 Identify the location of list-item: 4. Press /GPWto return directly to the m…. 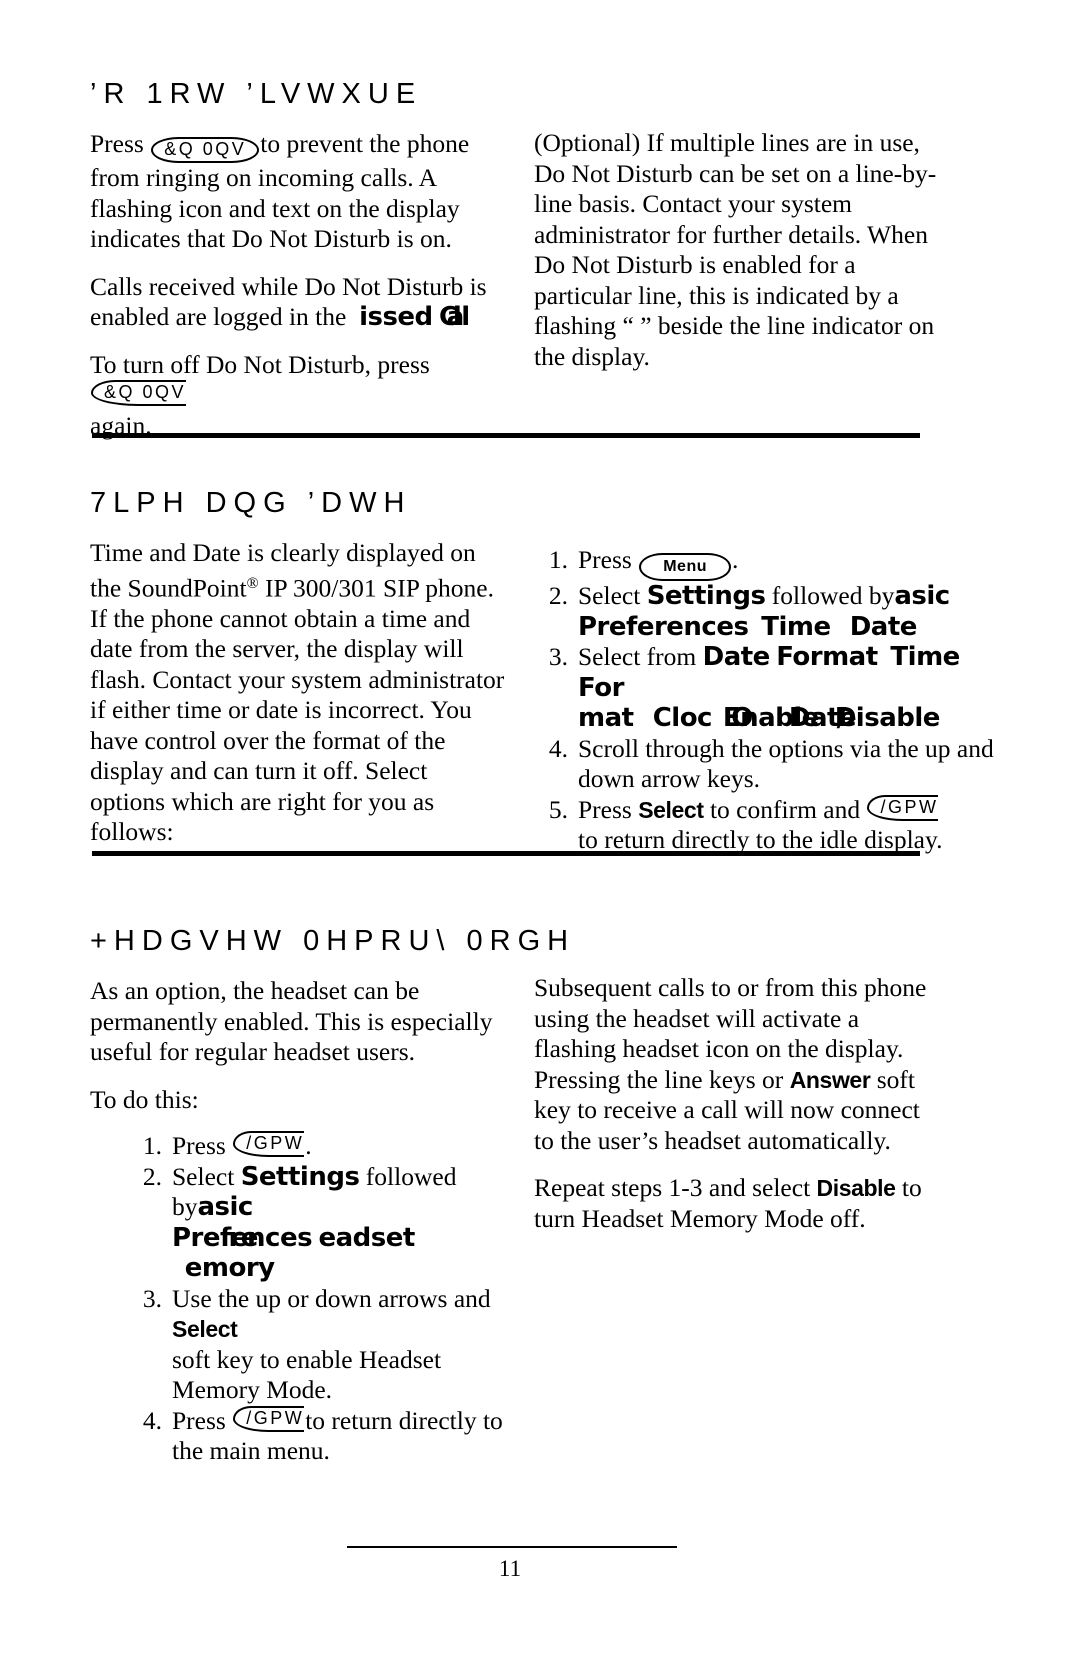
(324, 1436).